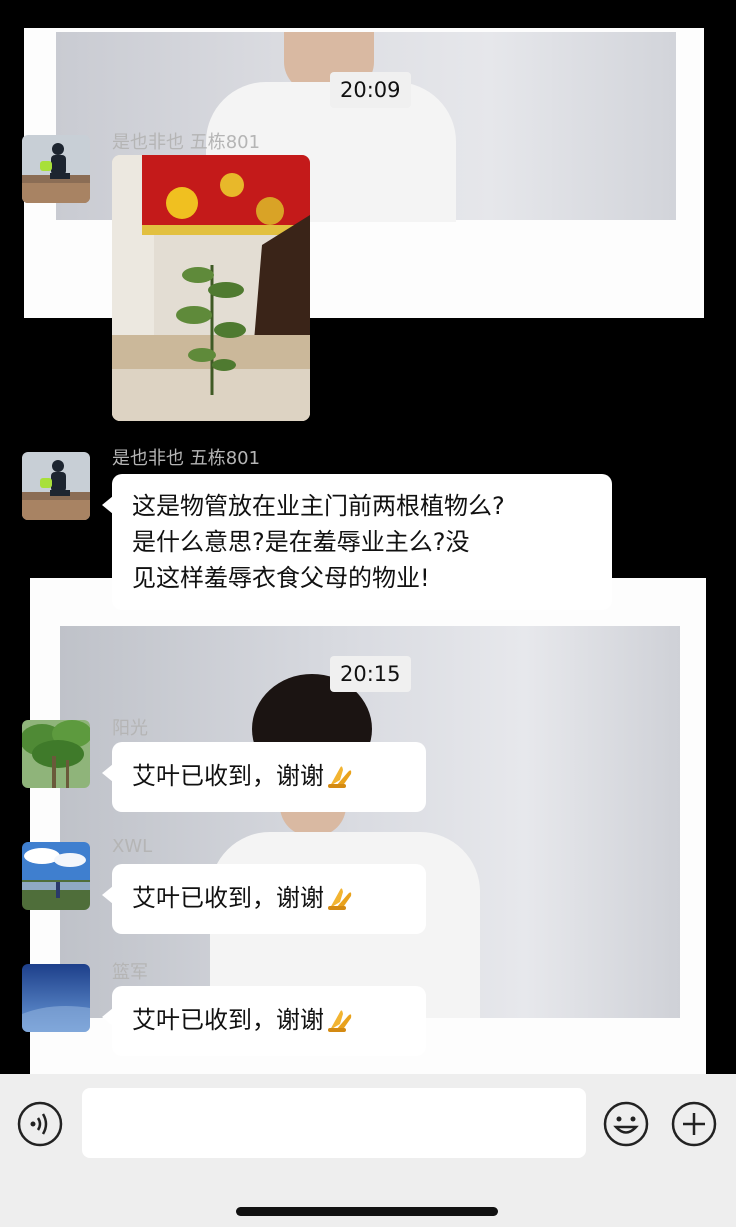 The height and width of the screenshot is (1227, 736). I want to click on input-bar, so click(368, 1150).